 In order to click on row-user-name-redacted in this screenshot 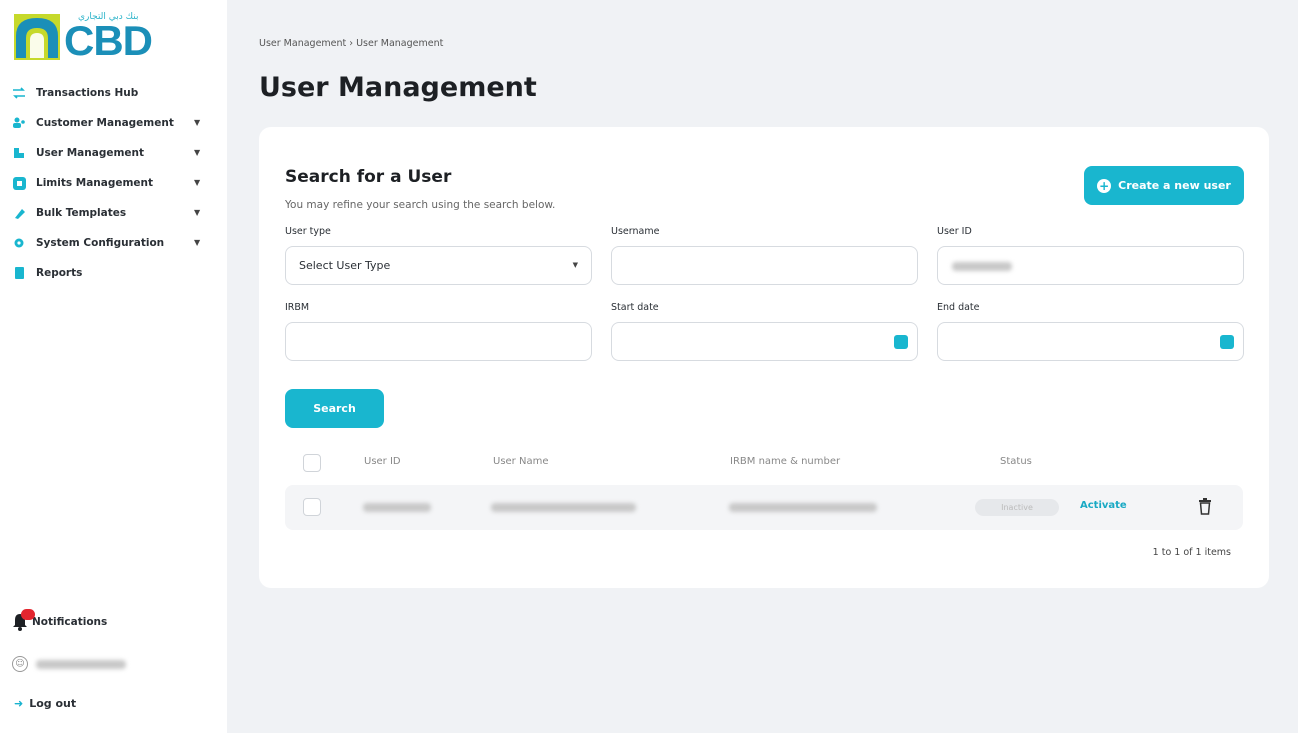, I will do `click(563, 507)`.